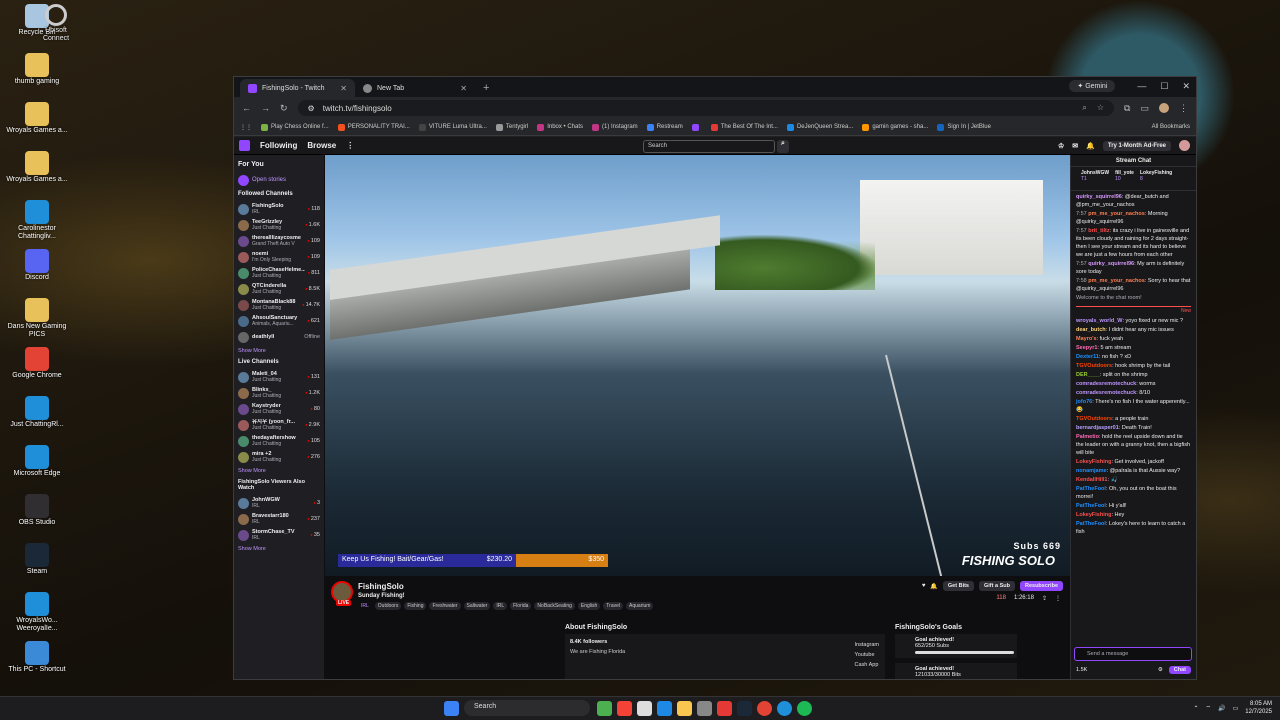 This screenshot has height=720, width=1280. What do you see at coordinates (1171, 127) in the screenshot?
I see `all-bookmarks: All Bookmarks` at bounding box center [1171, 127].